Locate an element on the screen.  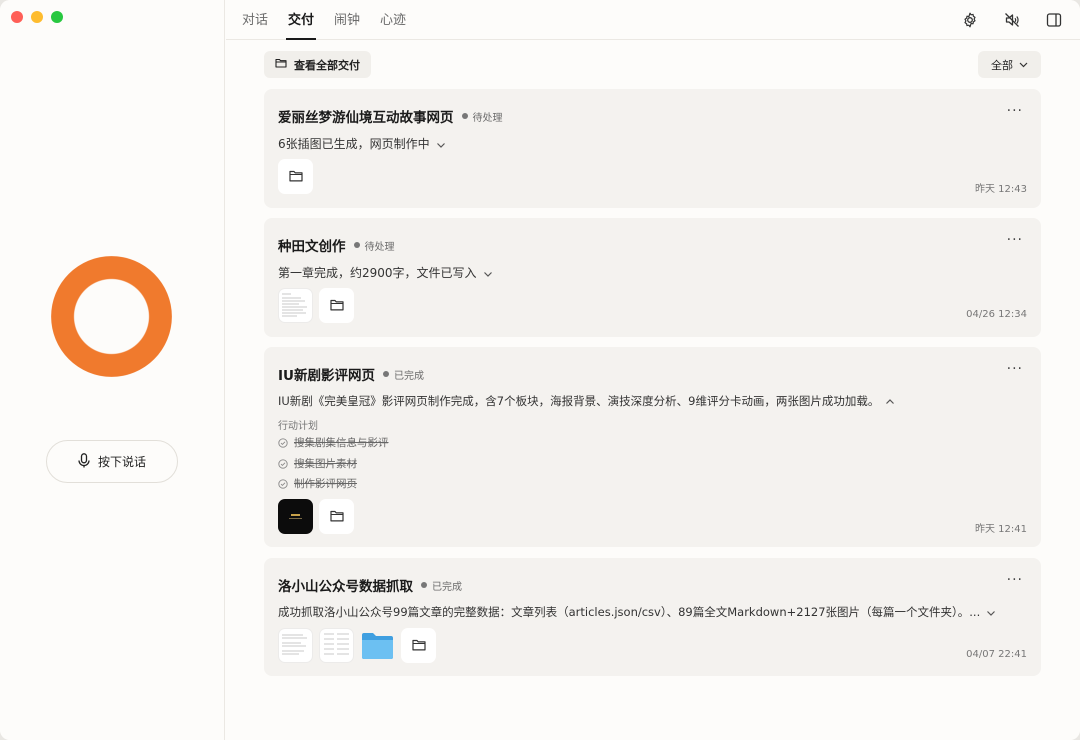
plan-item: 制作影评网页 is located at coordinates (317, 483).